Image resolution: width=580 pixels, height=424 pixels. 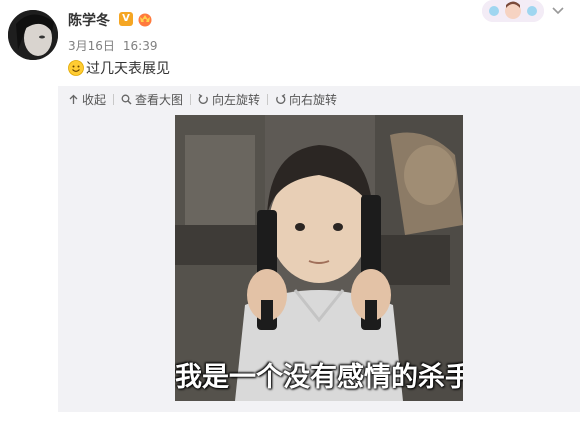 I want to click on collapse-button: 收起, so click(x=87, y=99).